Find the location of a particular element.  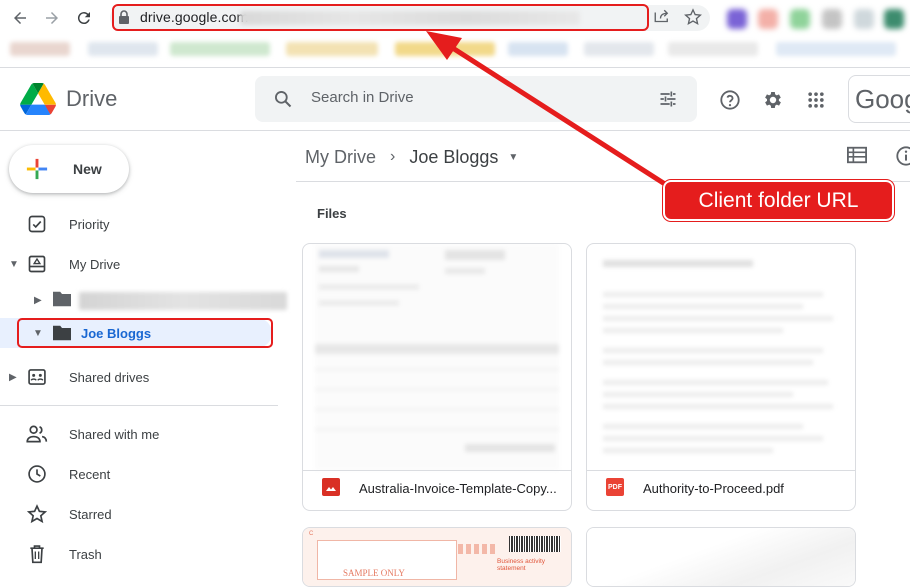

share-icon is located at coordinates (662, 19).